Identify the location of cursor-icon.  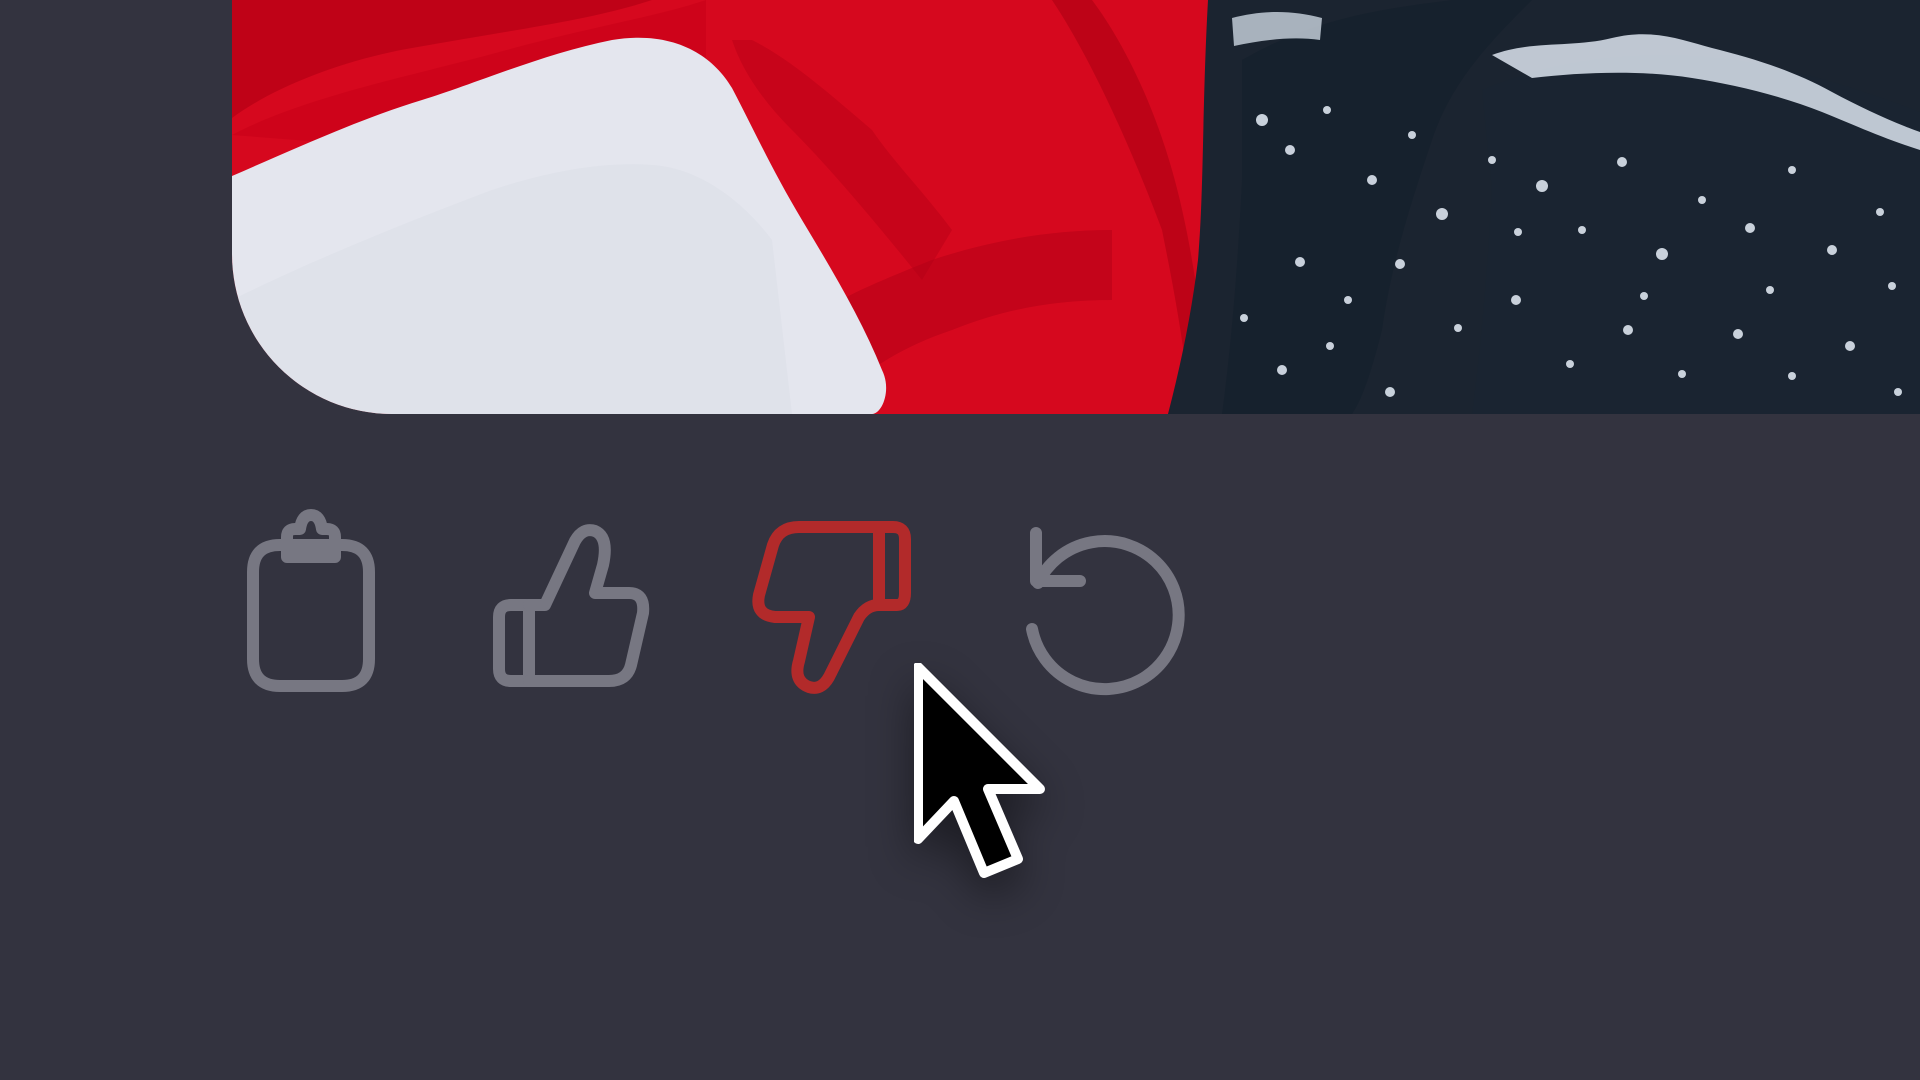
(979, 770).